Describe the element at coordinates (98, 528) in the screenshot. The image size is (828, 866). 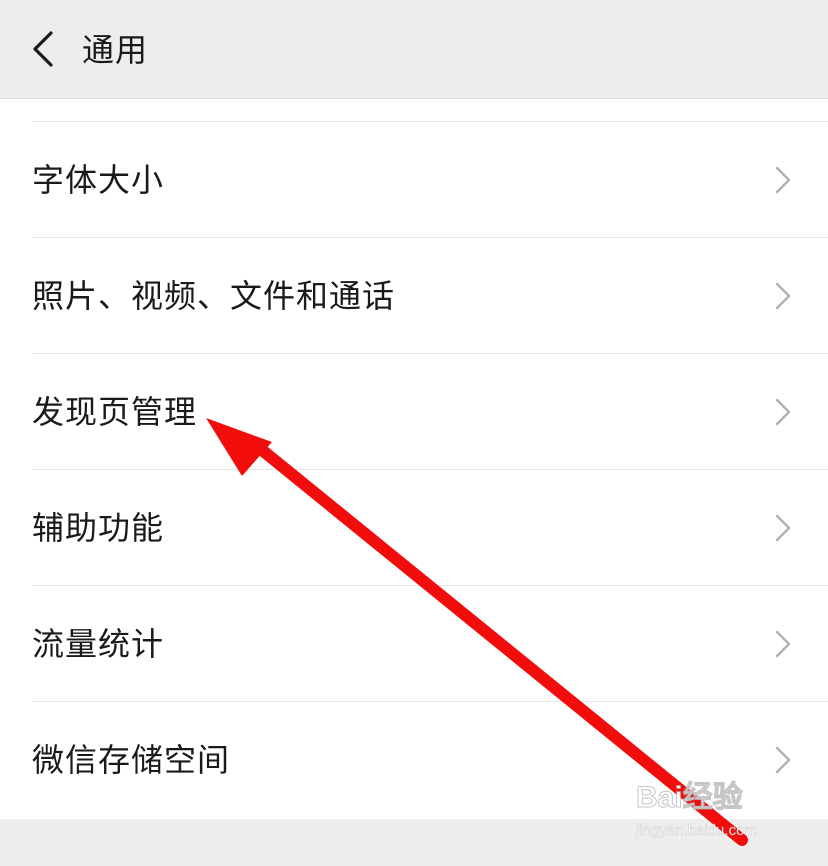
I see `settings-item-label: 辅助功能` at that location.